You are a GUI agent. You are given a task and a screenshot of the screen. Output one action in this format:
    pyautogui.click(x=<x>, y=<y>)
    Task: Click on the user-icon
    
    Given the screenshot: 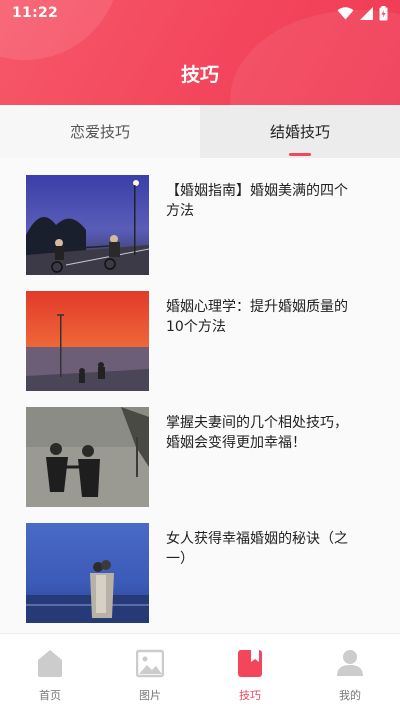 What is the action you would take?
    pyautogui.click(x=350, y=663)
    